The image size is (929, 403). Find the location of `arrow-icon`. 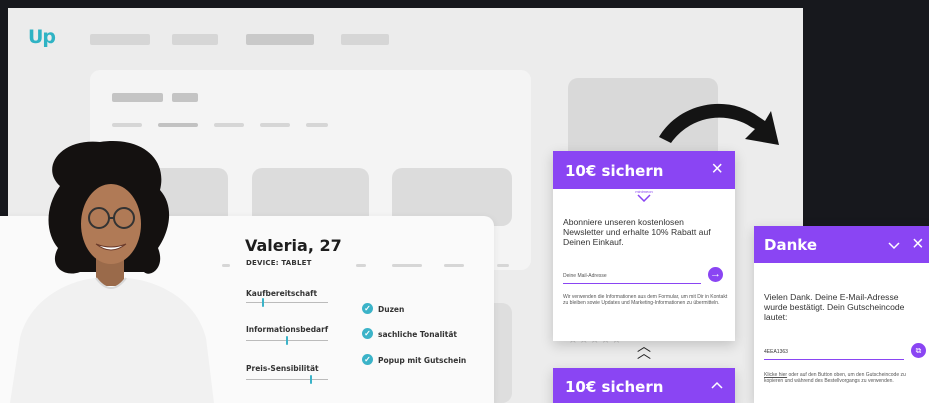

arrow-icon is located at coordinates (719, 124).